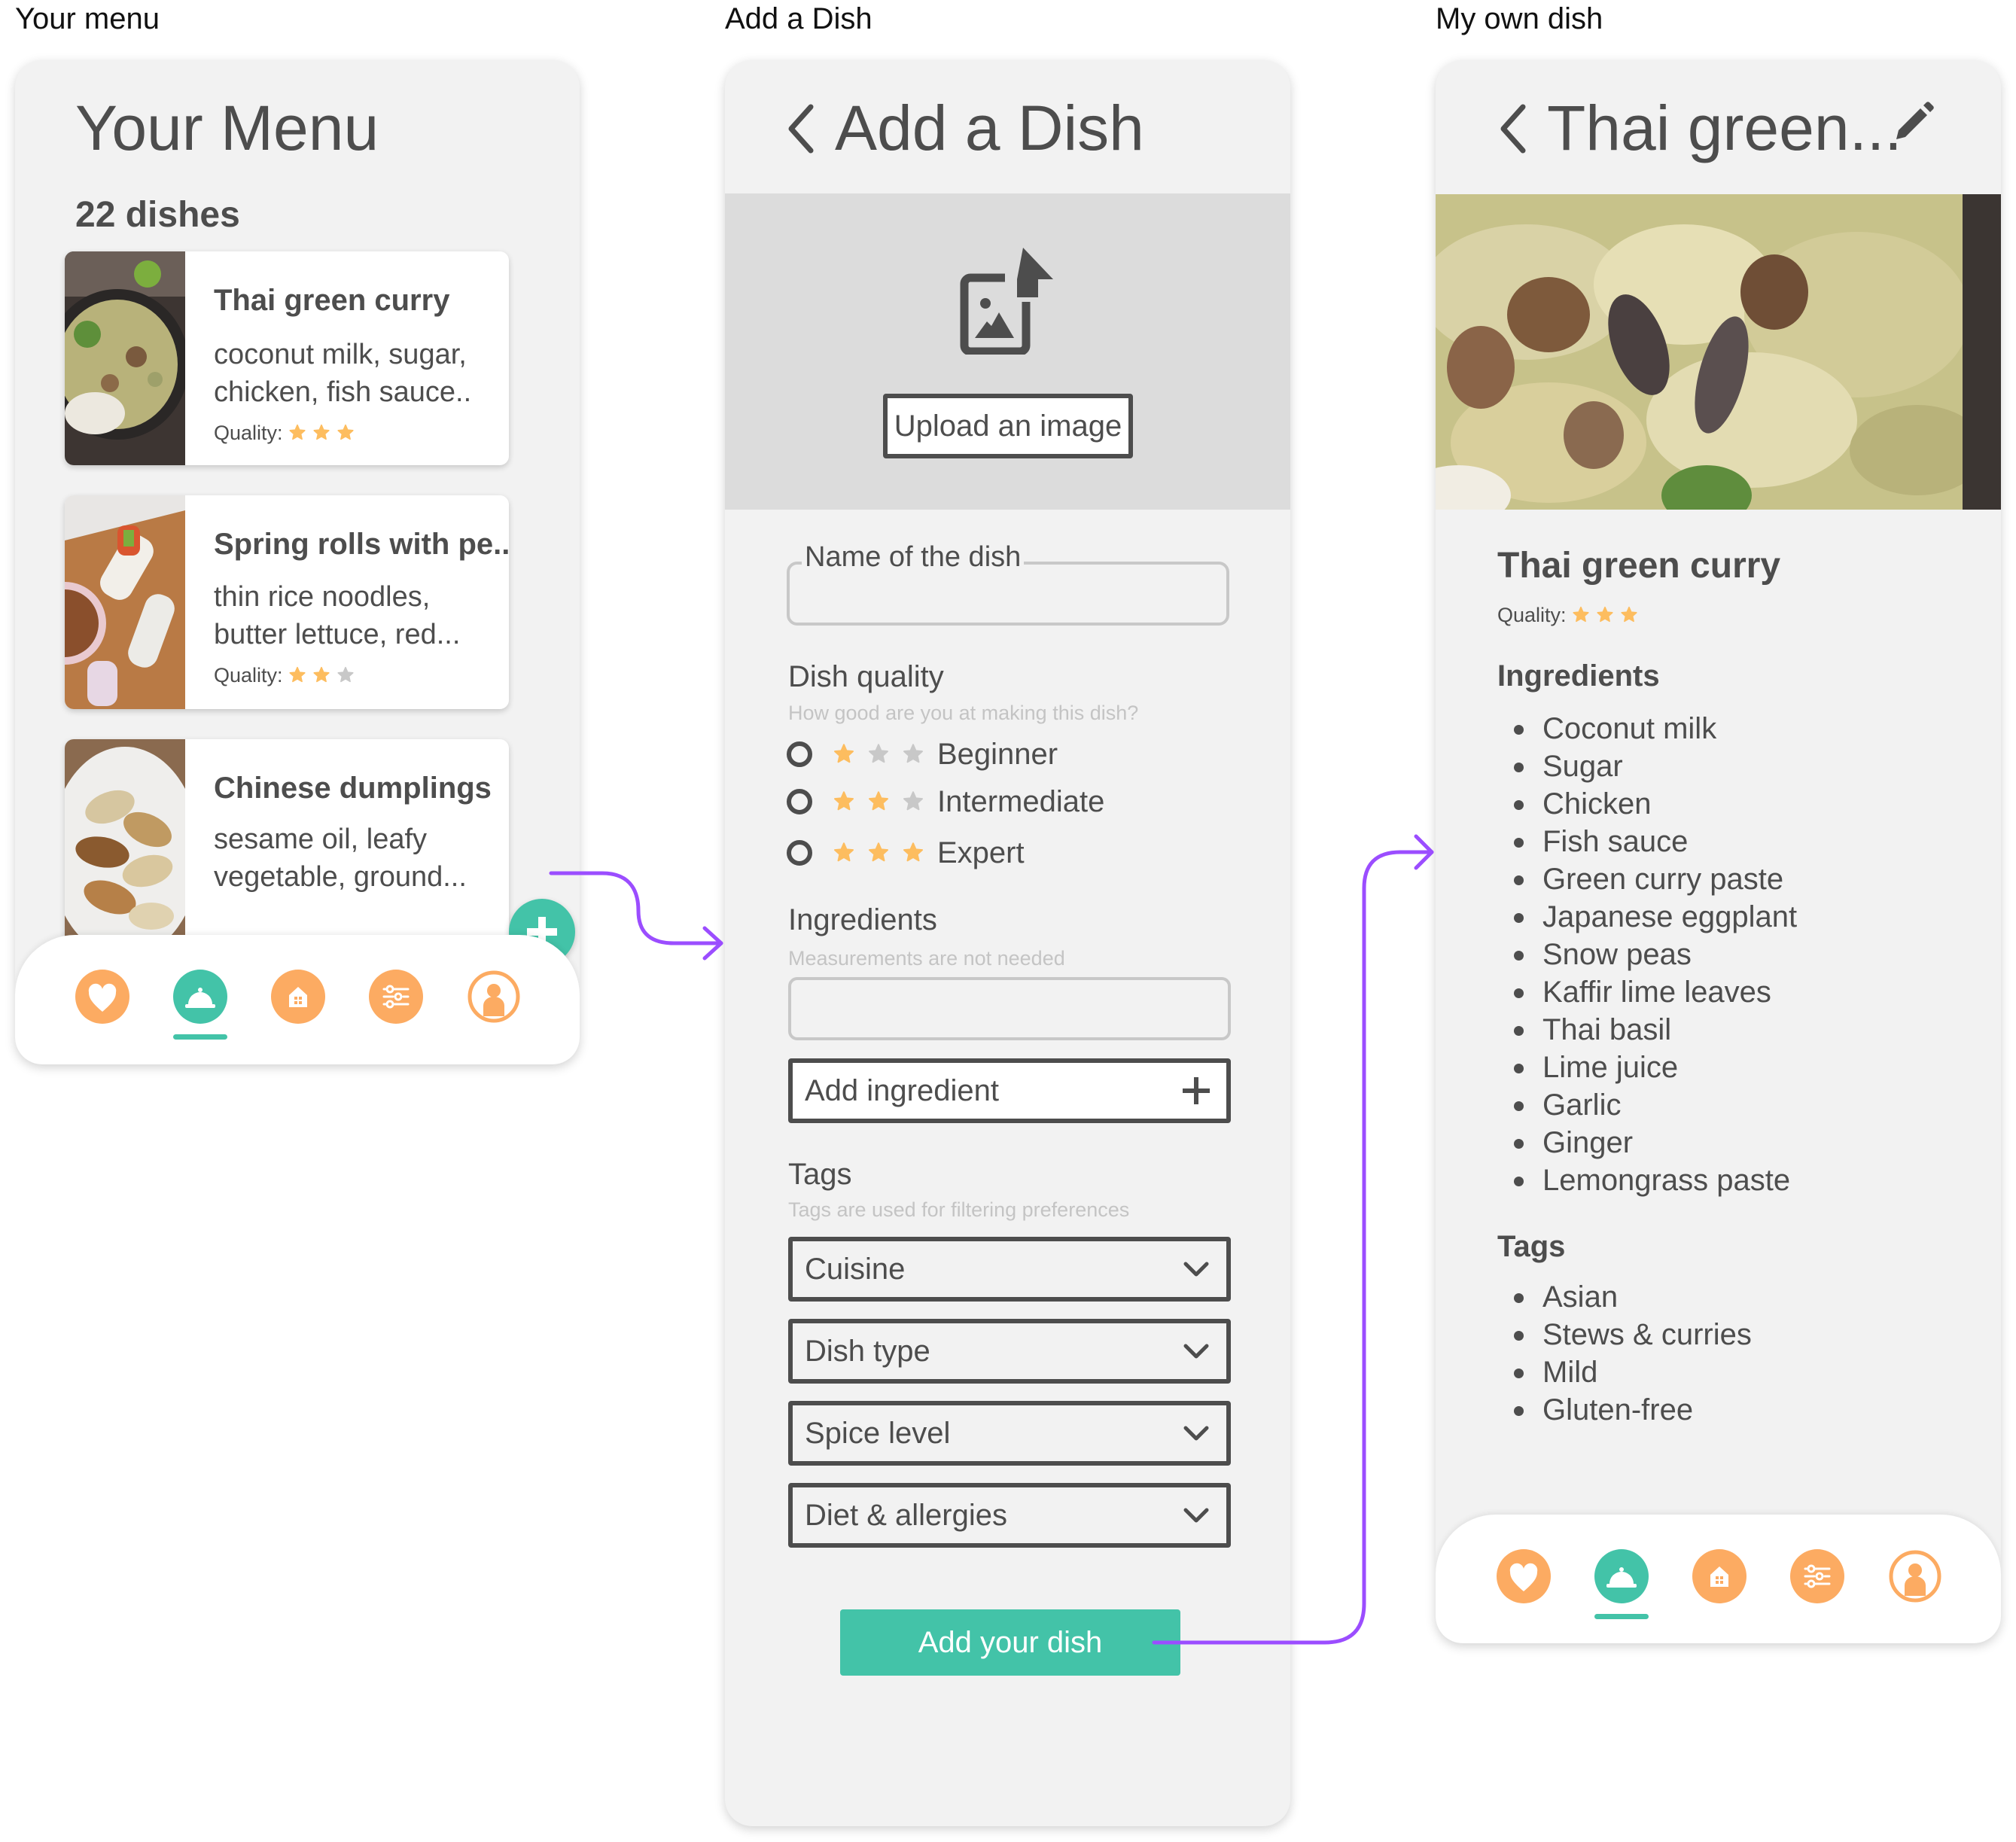 The height and width of the screenshot is (1842, 2016). I want to click on add-ingredient-label: Add ingredient, so click(902, 1090).